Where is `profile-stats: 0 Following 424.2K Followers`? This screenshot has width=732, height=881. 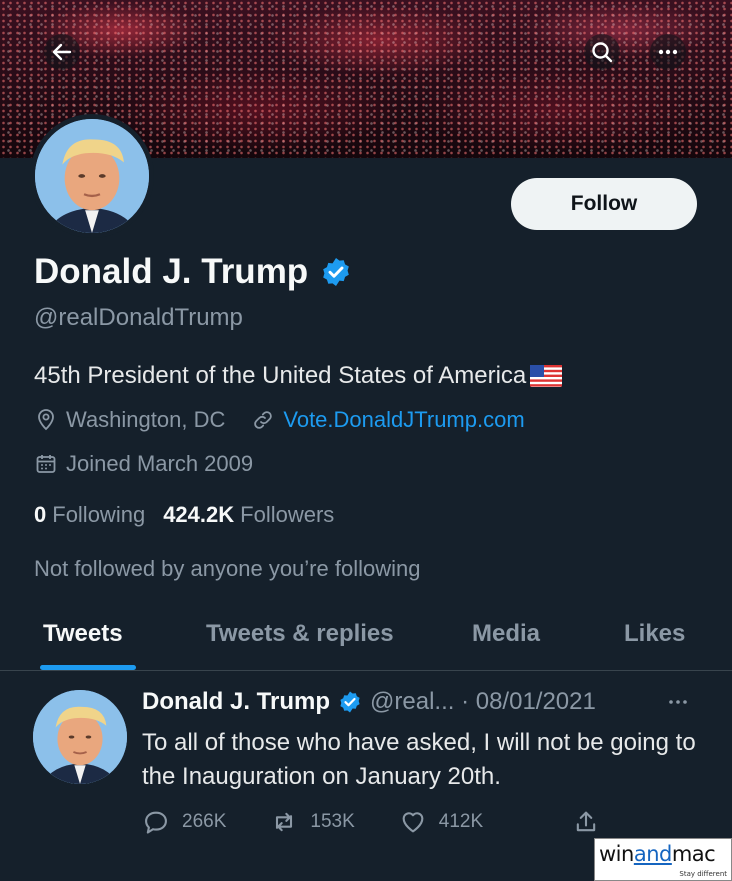 profile-stats: 0 Following 424.2K Followers is located at coordinates (193, 515).